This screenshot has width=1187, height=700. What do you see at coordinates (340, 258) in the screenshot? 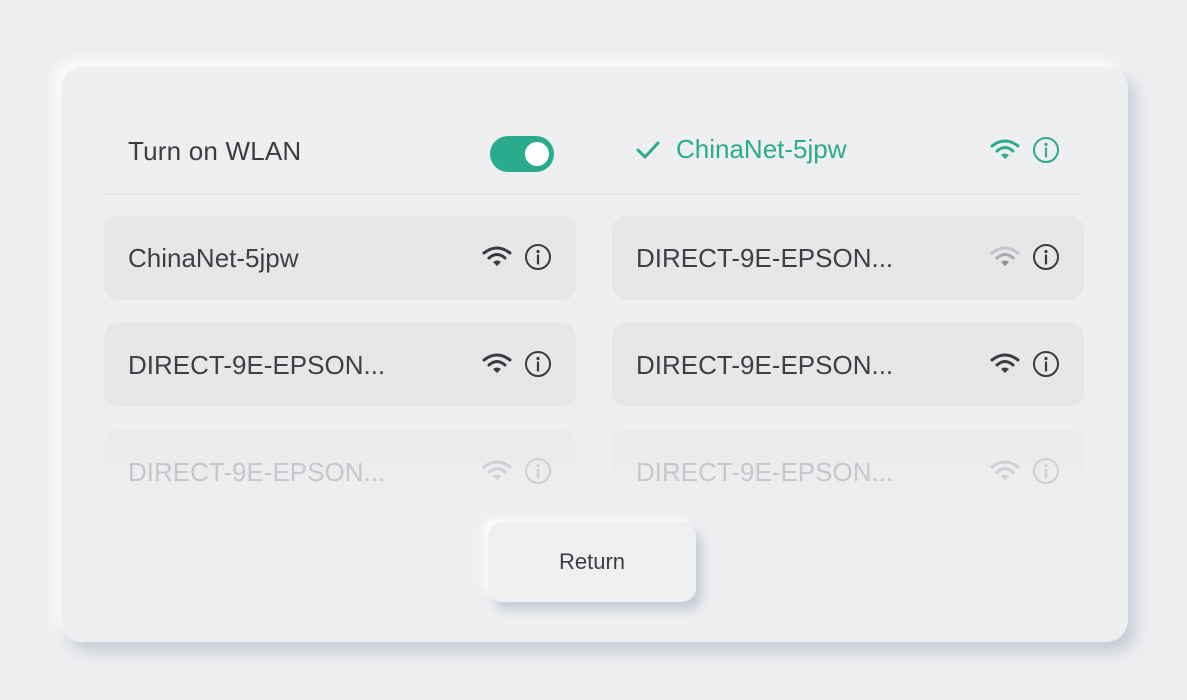
I see `network-item: ChinaNet-5jpw` at bounding box center [340, 258].